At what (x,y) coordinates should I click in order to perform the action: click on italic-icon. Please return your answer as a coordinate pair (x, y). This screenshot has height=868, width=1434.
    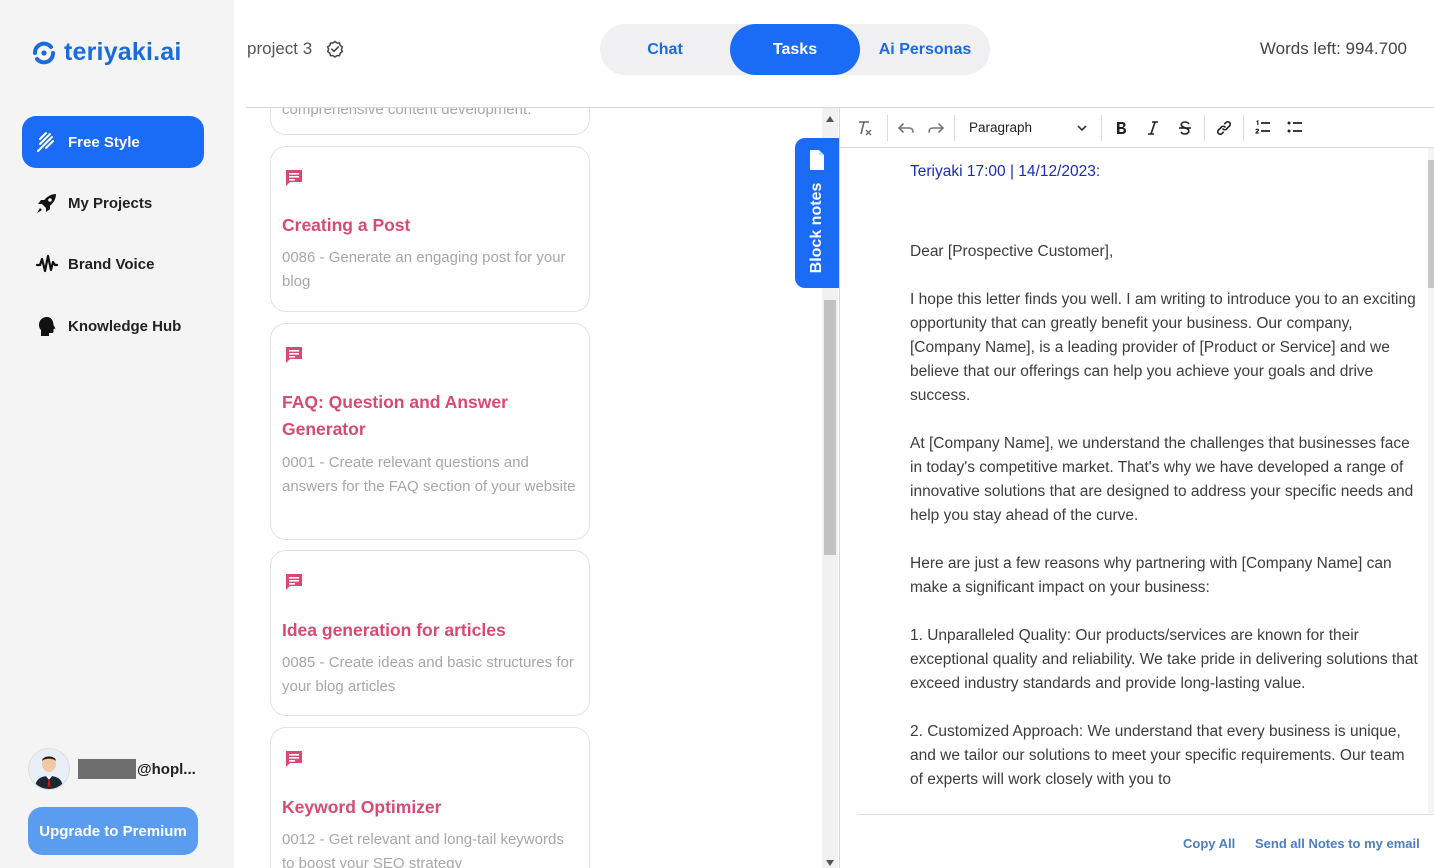
    Looking at the image, I should click on (1153, 127).